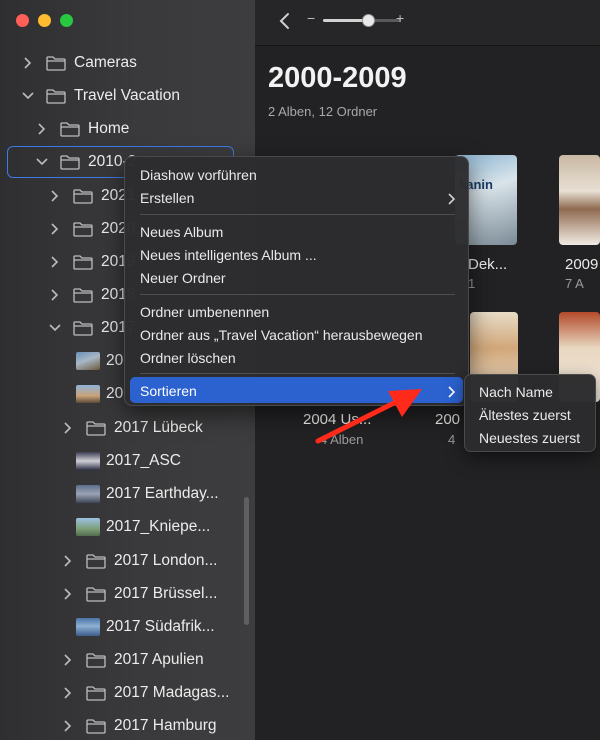 Image resolution: width=600 pixels, height=740 pixels. I want to click on sidebar-item-cameras: Cameras, so click(79, 63).